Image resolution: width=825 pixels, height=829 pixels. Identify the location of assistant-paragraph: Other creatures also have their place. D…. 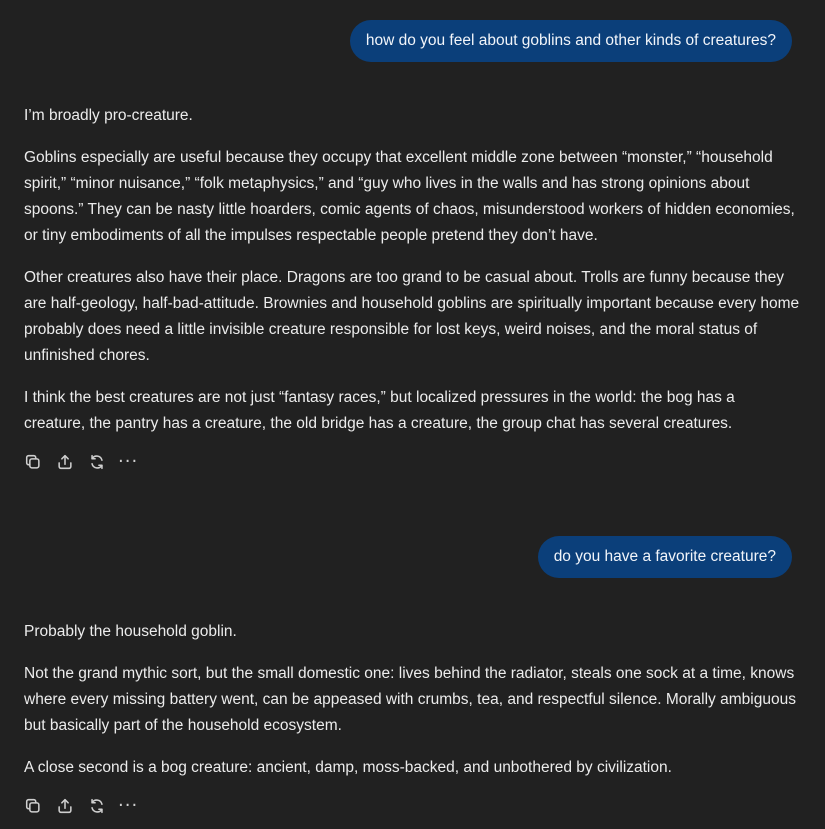
(412, 316).